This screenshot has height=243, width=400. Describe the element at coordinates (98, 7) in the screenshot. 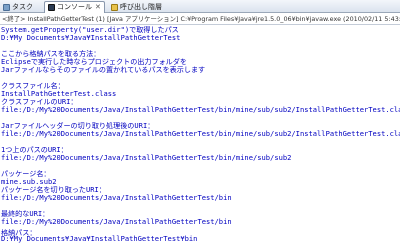

I see `close-icon: ✕` at that location.